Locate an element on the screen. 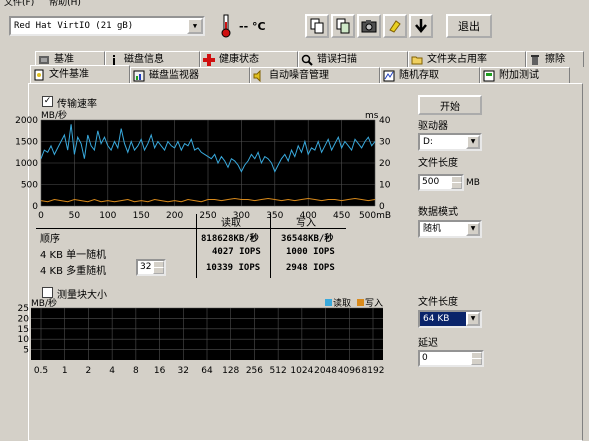 The image size is (589, 441). exit-button: 退出 is located at coordinates (469, 26).